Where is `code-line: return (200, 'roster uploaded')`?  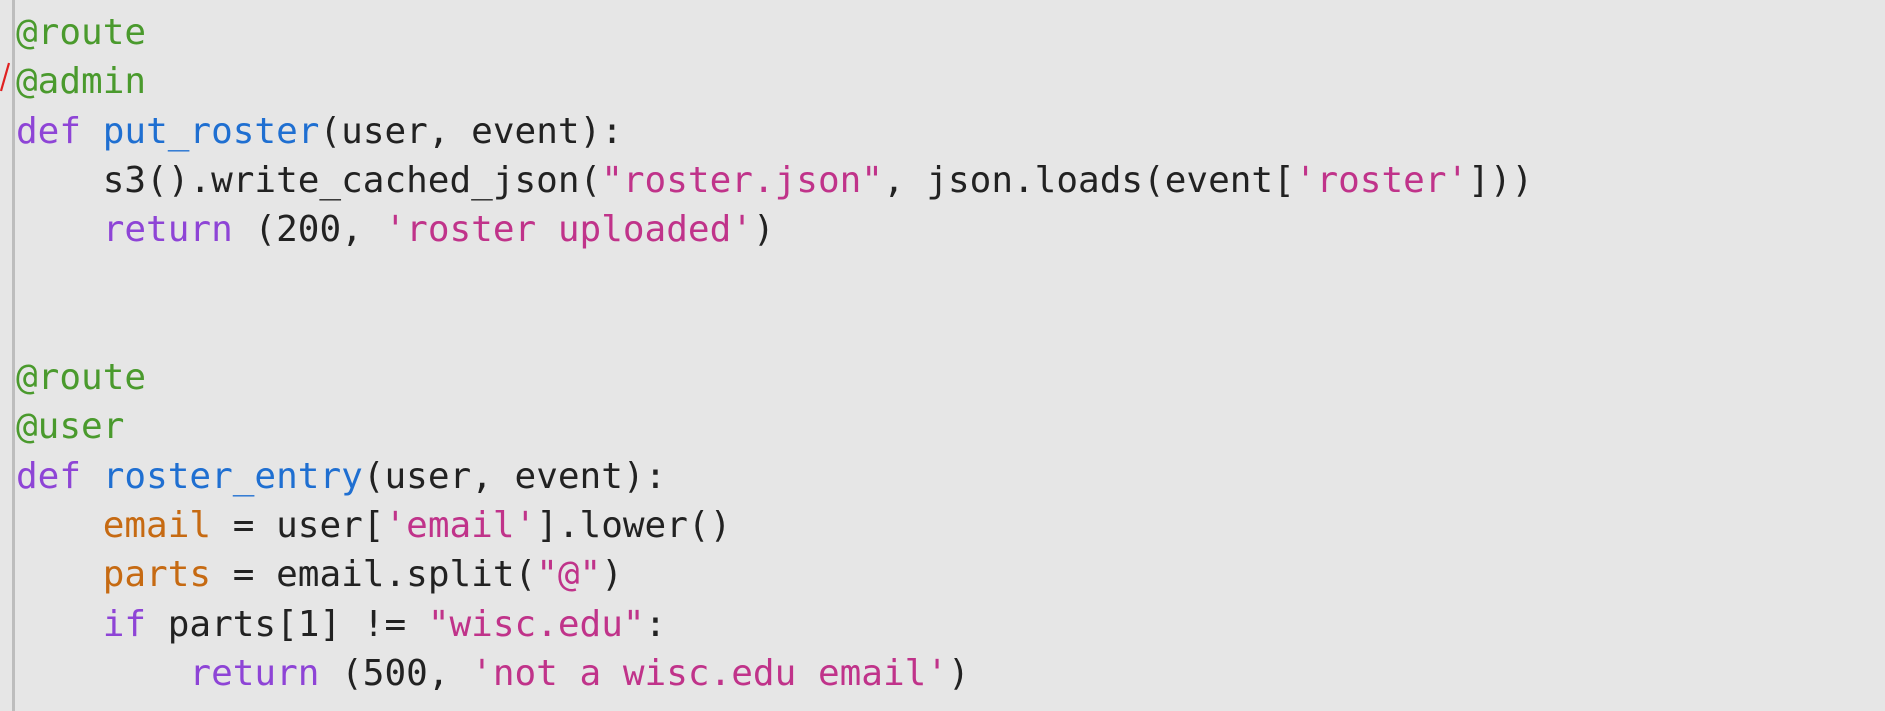 code-line: return (200, 'roster uploaded') is located at coordinates (774, 229).